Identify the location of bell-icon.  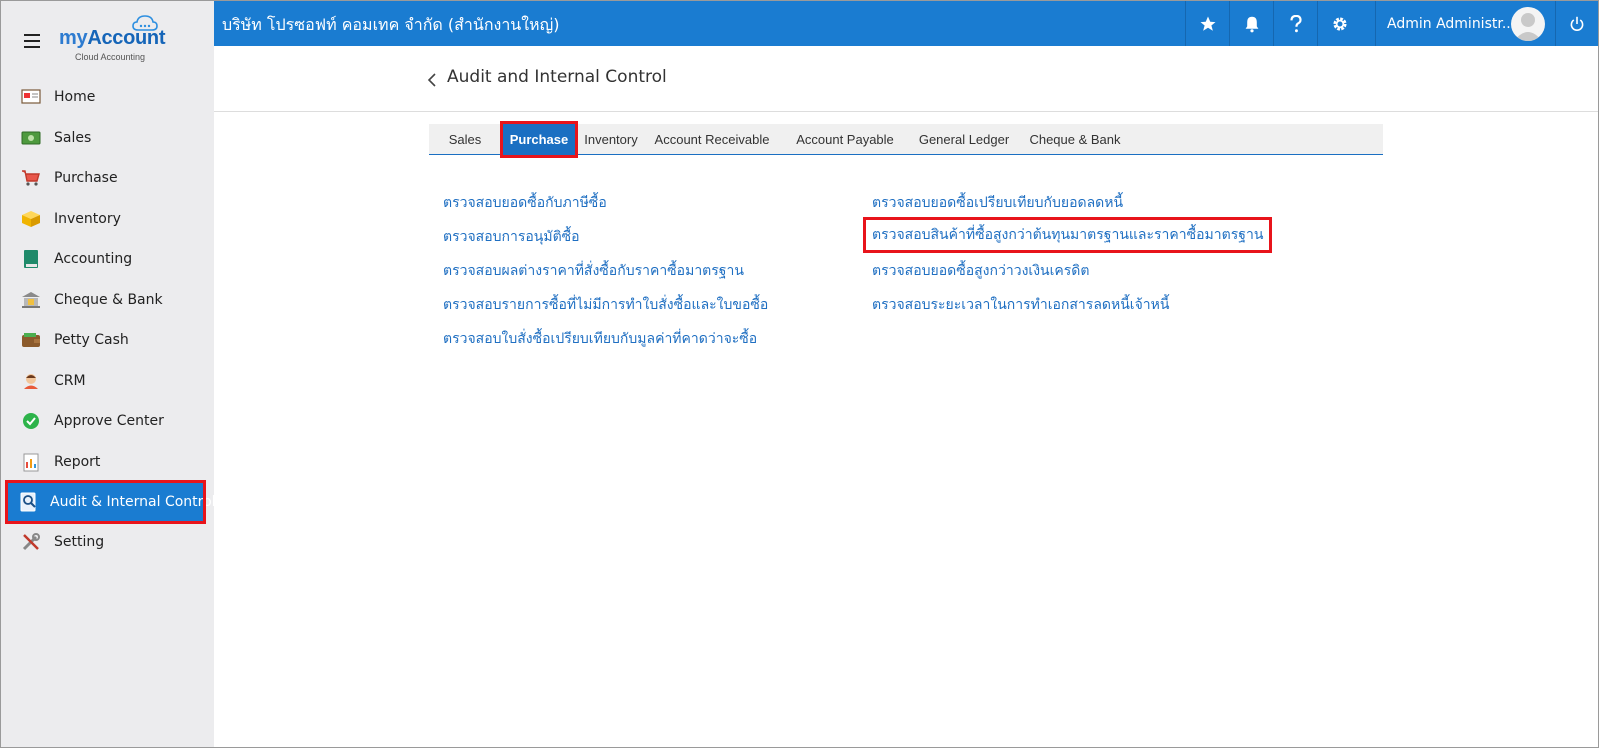
(1251, 24).